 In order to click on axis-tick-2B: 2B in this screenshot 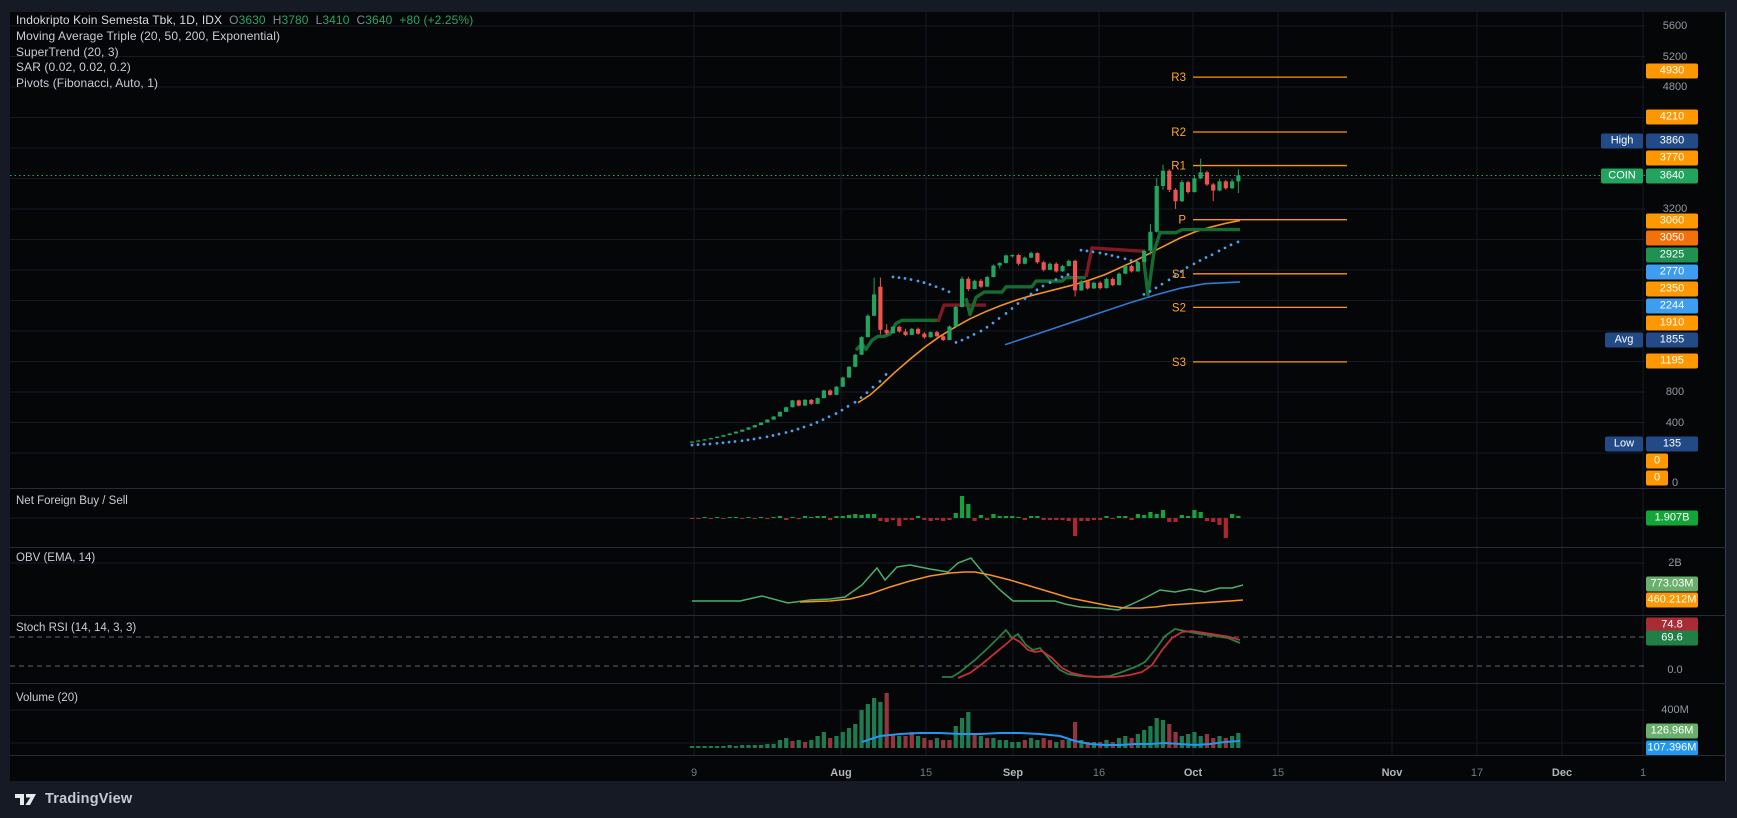, I will do `click(1675, 563)`.